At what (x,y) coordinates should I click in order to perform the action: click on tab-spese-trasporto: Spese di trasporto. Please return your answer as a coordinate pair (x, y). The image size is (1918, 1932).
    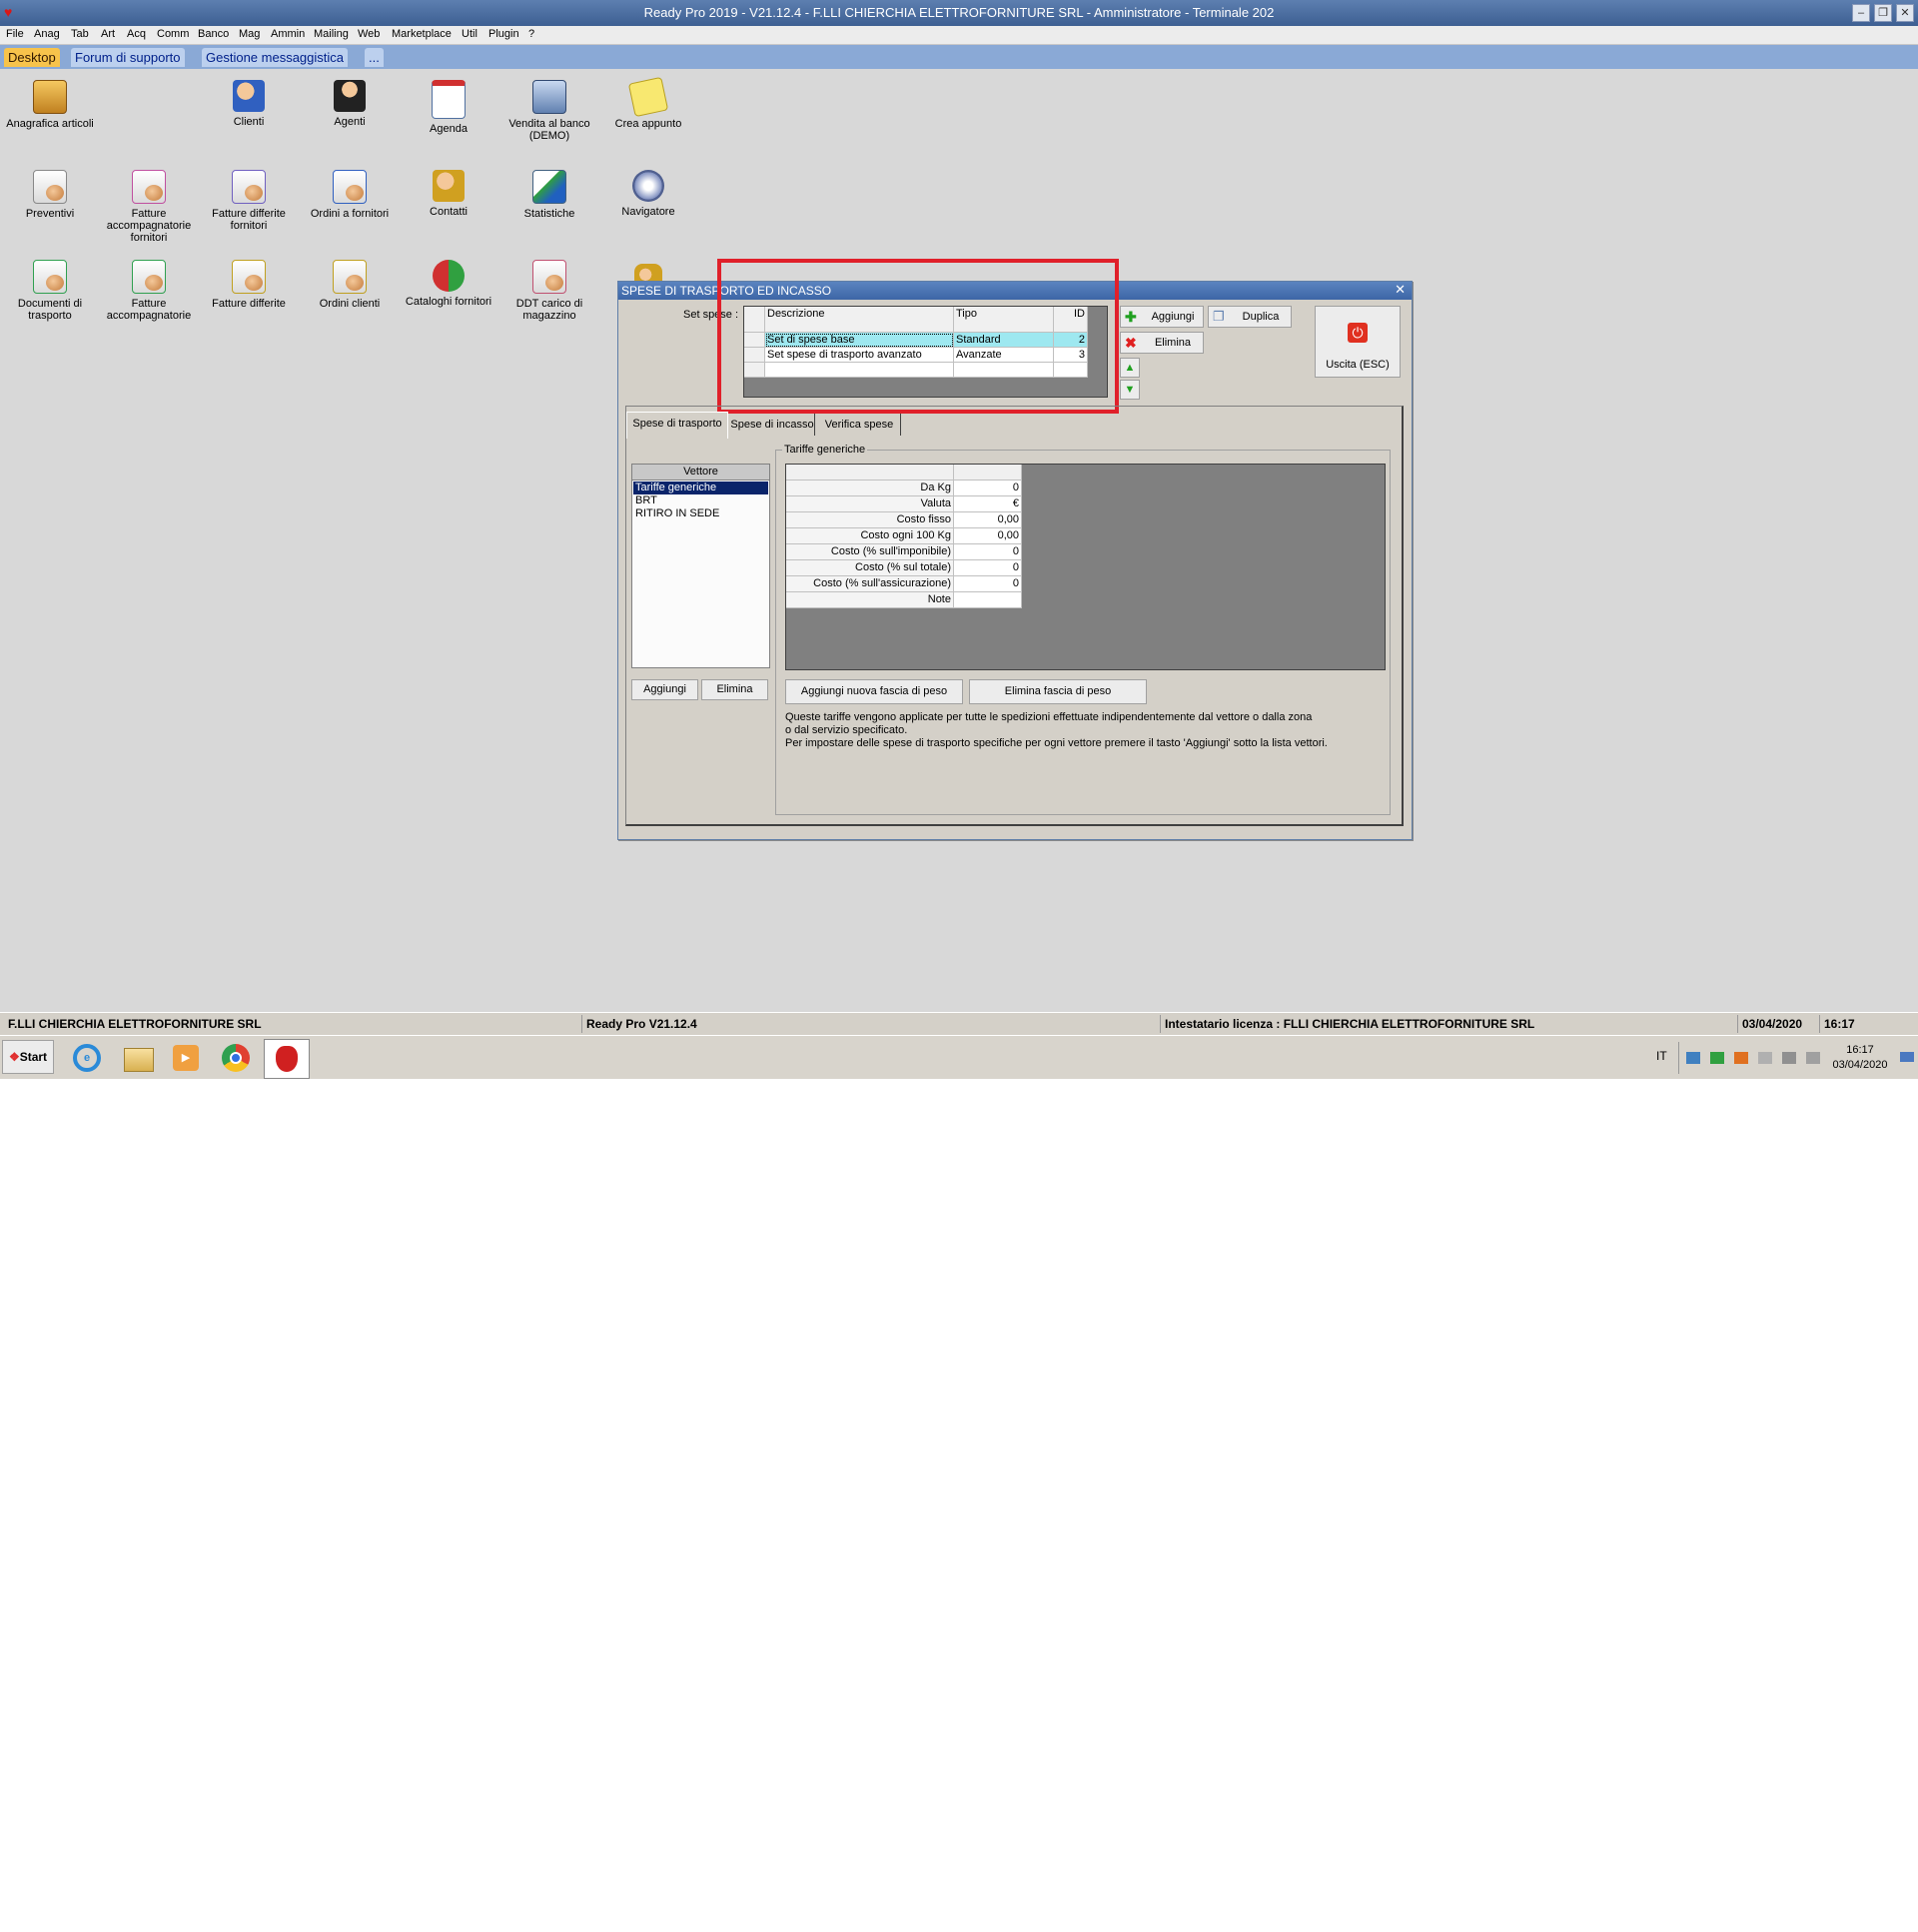
    Looking at the image, I should click on (677, 425).